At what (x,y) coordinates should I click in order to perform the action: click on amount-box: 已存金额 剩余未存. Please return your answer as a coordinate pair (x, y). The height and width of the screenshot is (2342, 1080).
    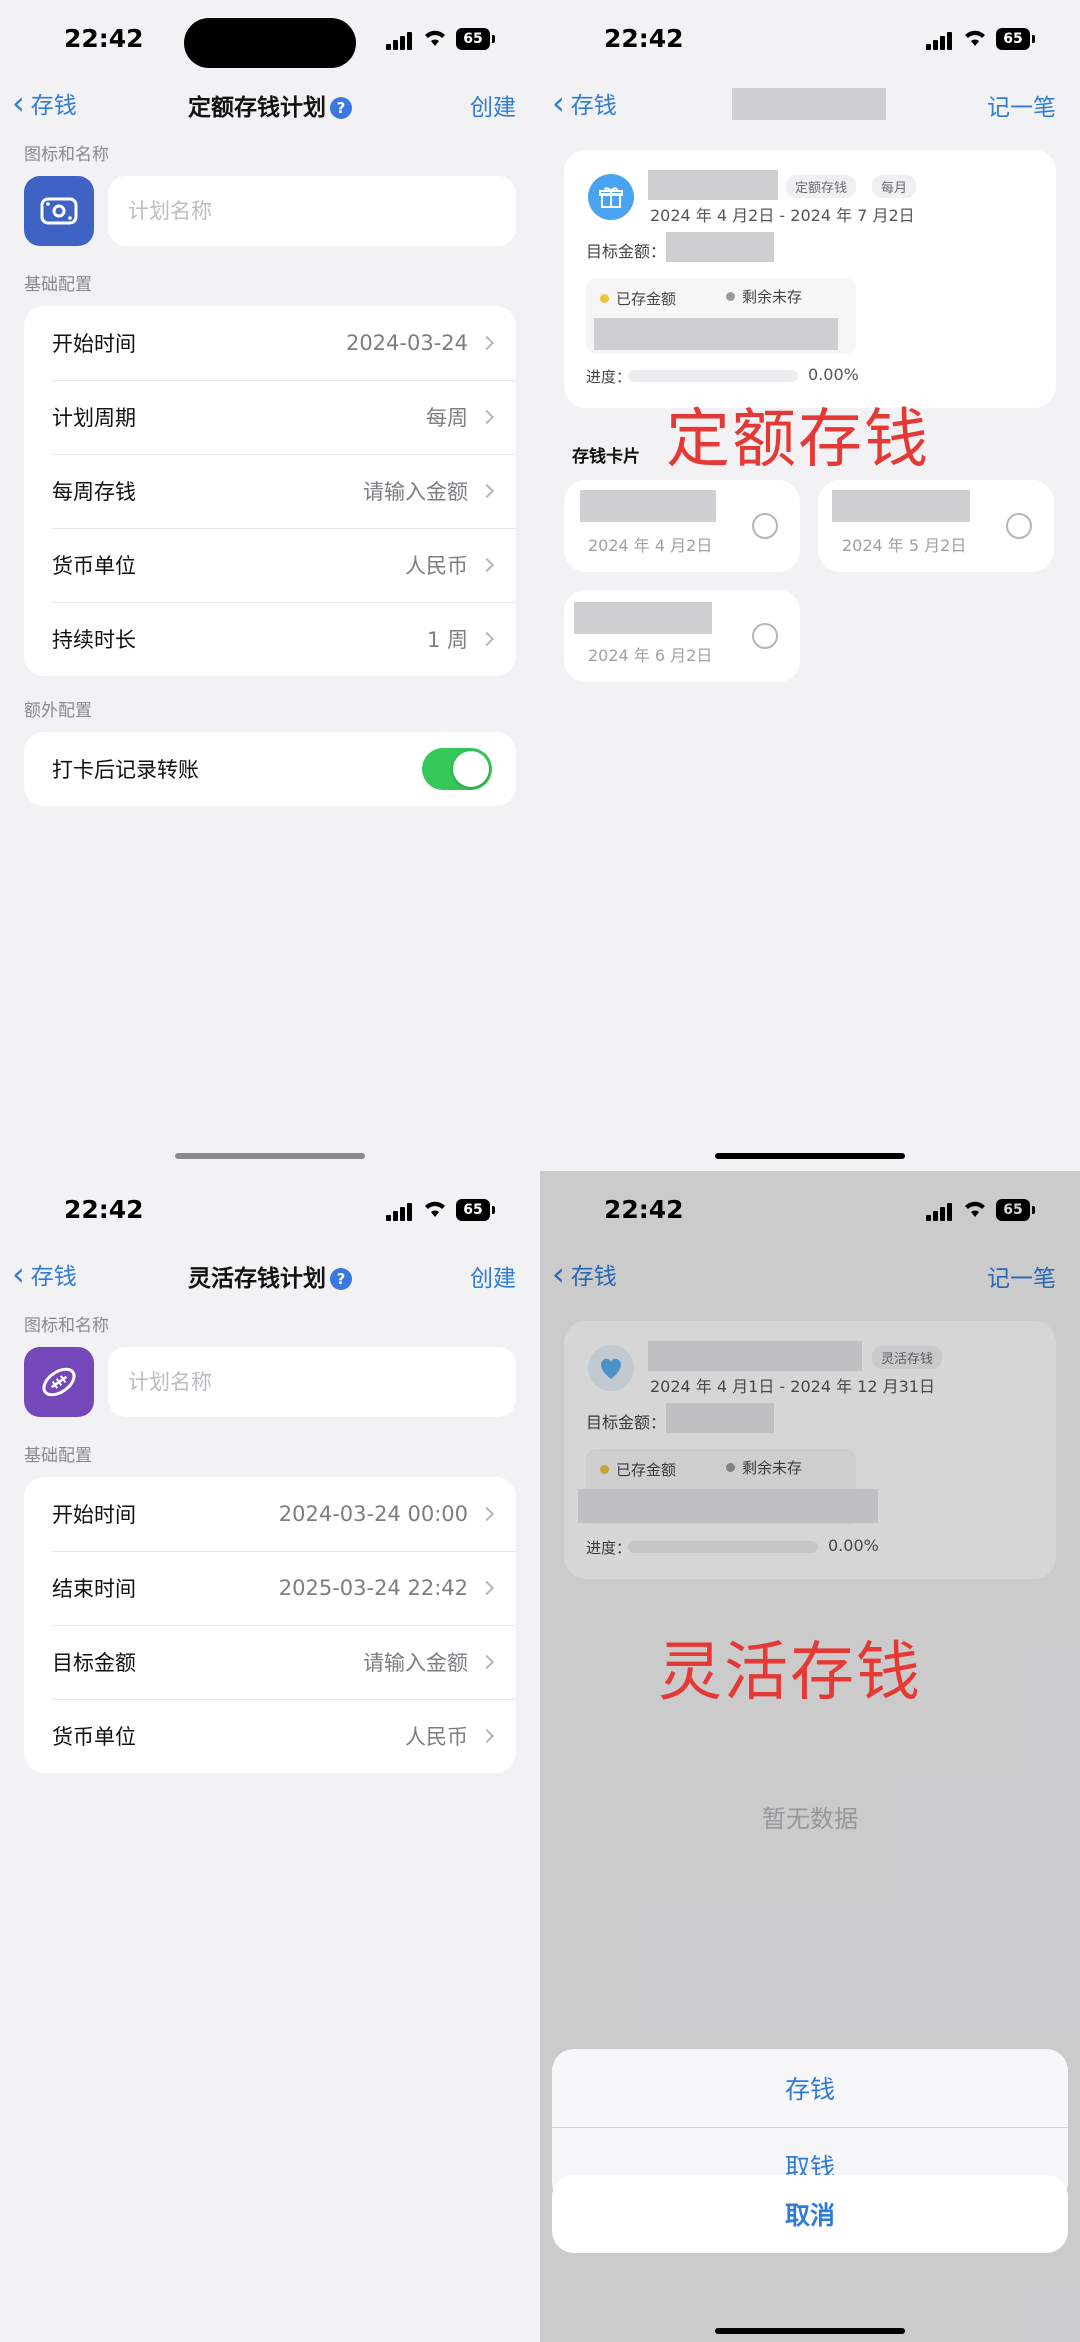
    Looking at the image, I should click on (721, 316).